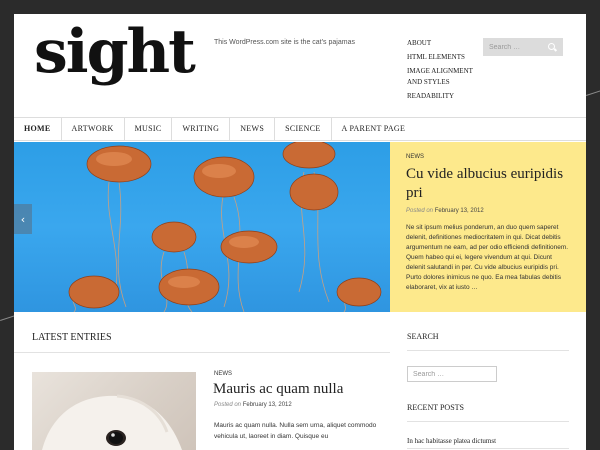 The image size is (600, 450). What do you see at coordinates (72, 337) in the screenshot?
I see `latest-entries-heading: Latest Entries` at bounding box center [72, 337].